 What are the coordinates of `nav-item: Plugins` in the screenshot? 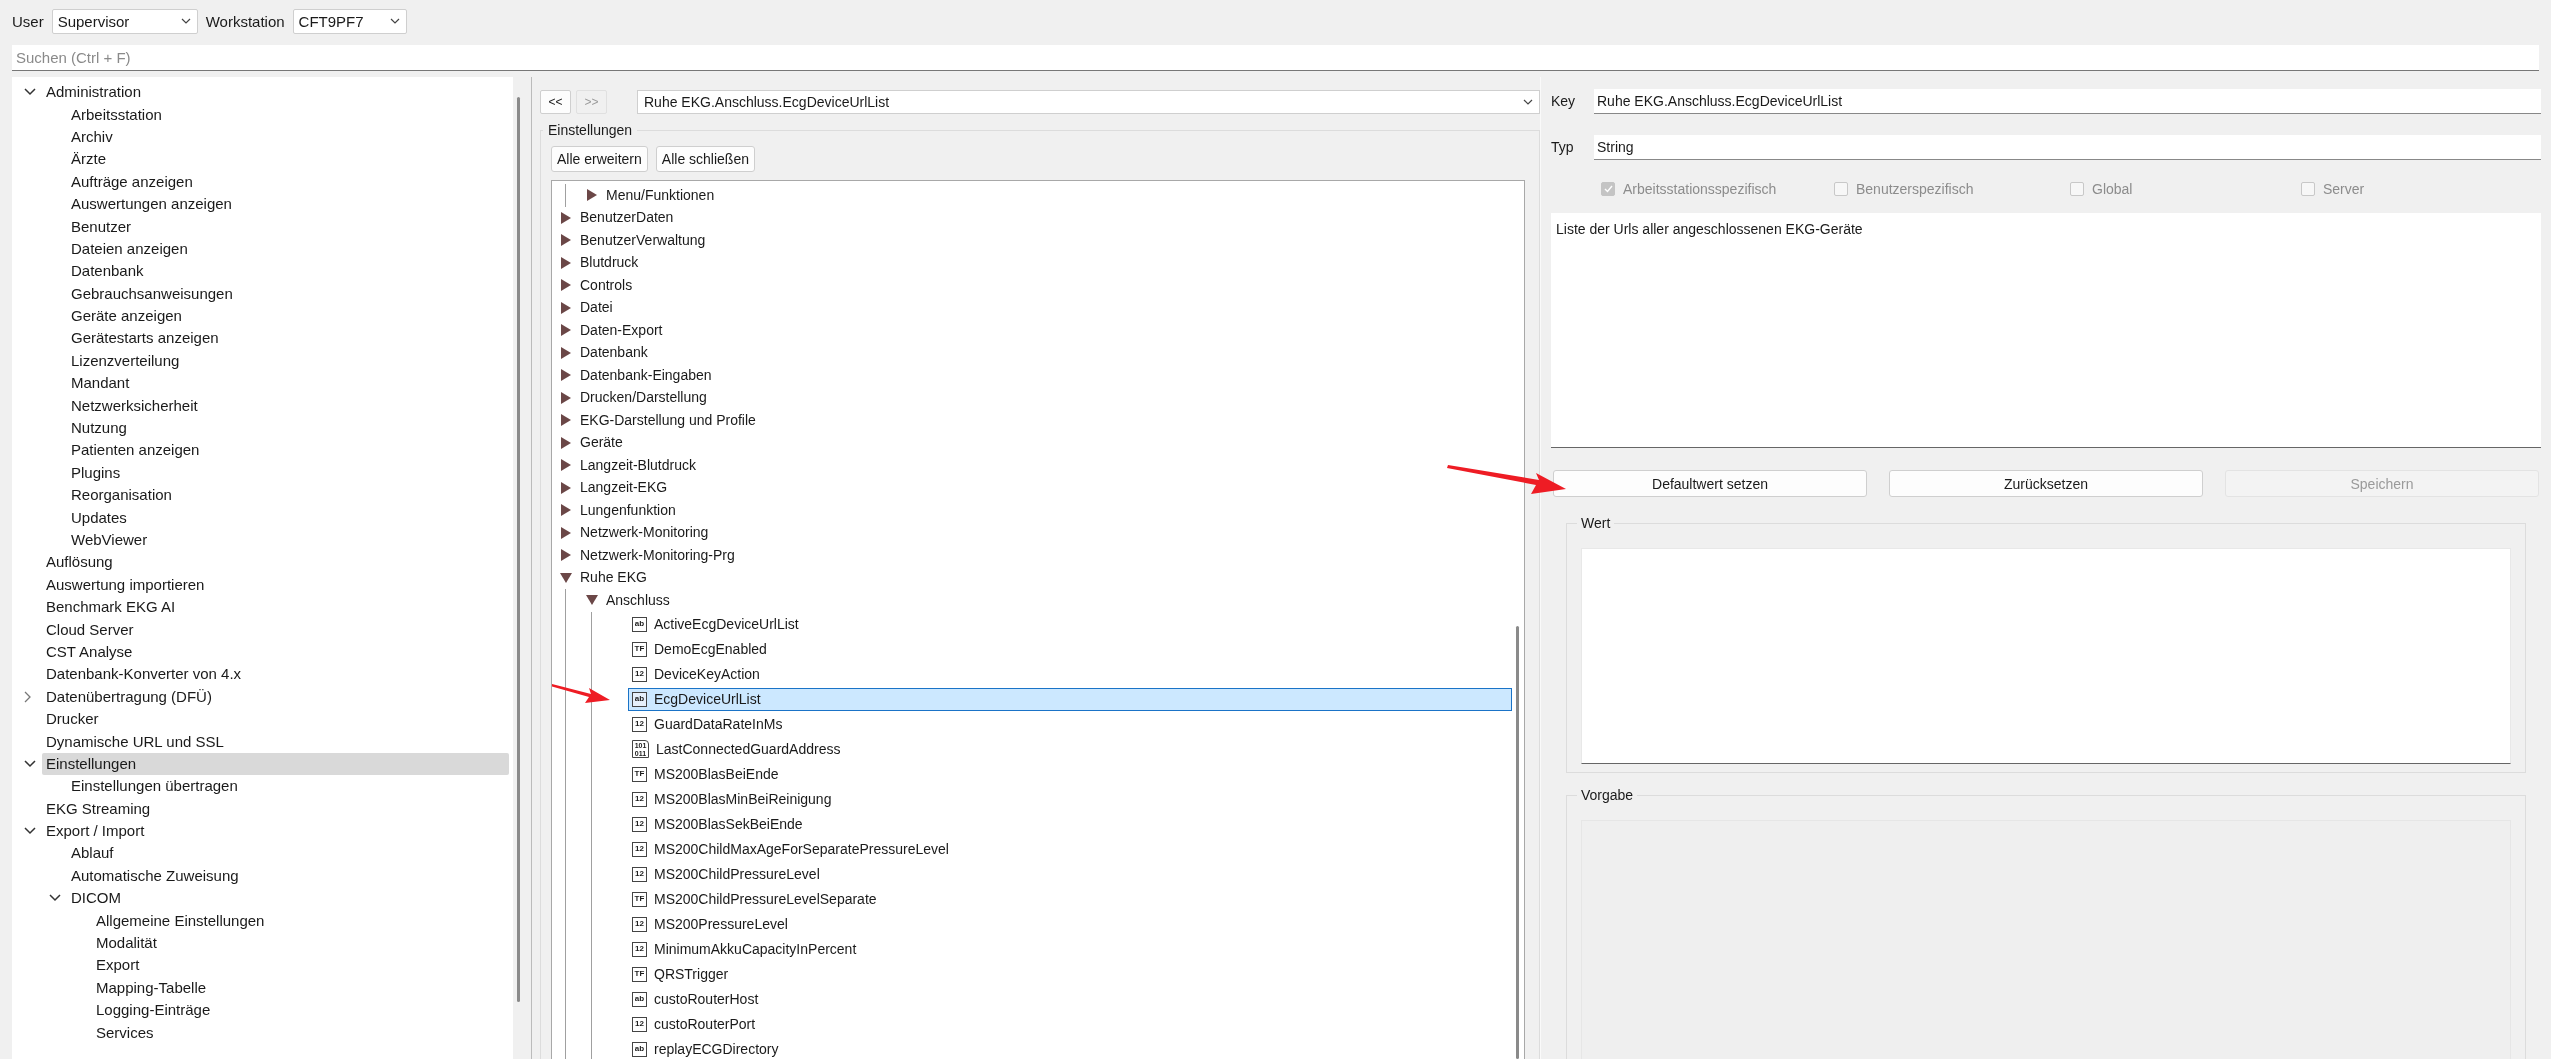 It's located at (288, 472).